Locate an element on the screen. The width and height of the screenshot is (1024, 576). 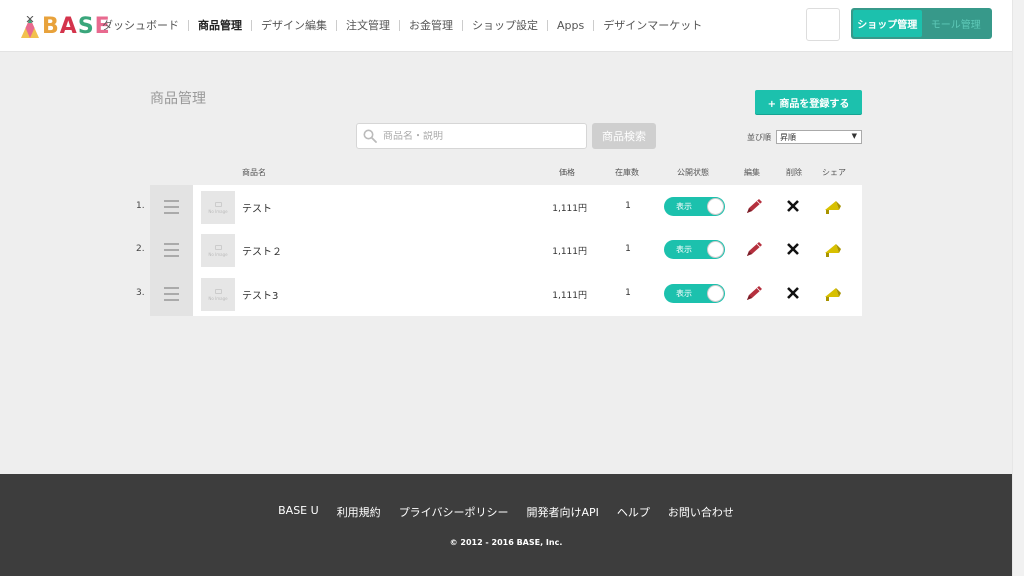
add-item-button: + 商品を登録する is located at coordinates (808, 102).